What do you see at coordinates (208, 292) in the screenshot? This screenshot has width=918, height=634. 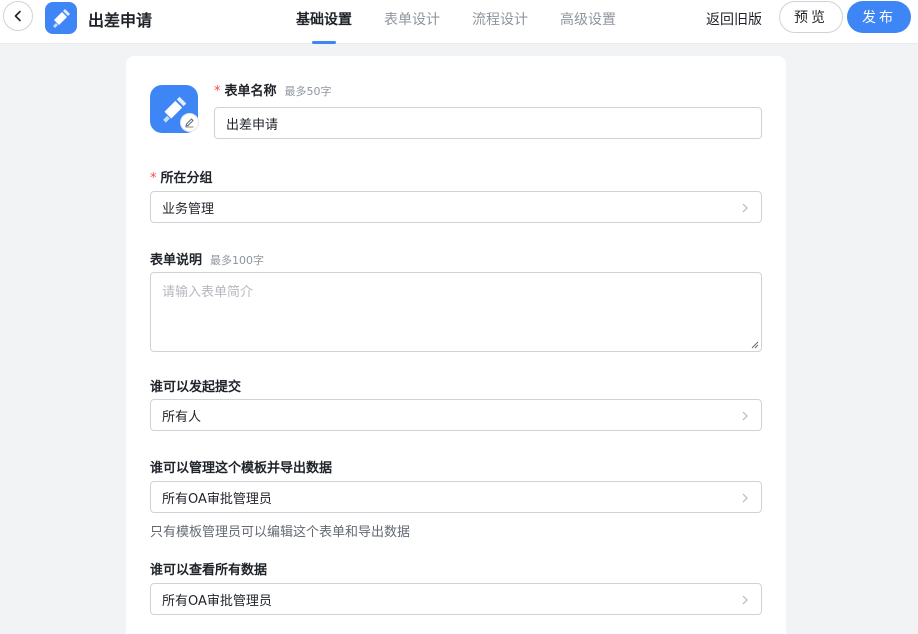 I see `description-placeholder: 请输入表单简介` at bounding box center [208, 292].